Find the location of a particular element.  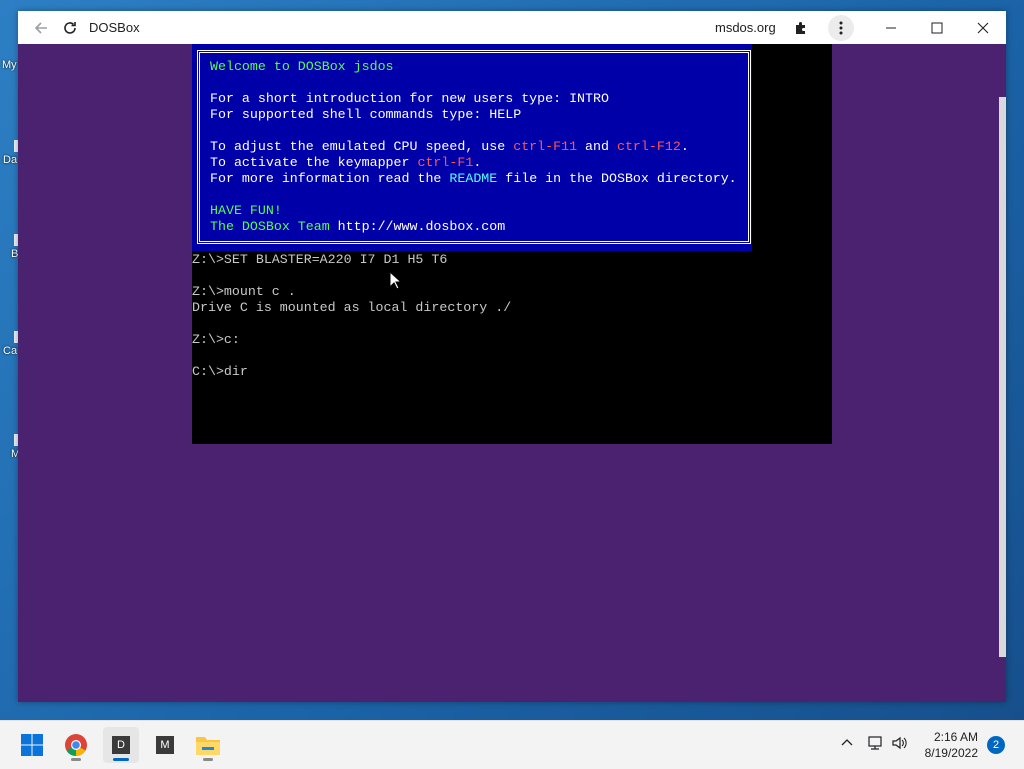

terminal-prompt: C:\>dir is located at coordinates (220, 372).